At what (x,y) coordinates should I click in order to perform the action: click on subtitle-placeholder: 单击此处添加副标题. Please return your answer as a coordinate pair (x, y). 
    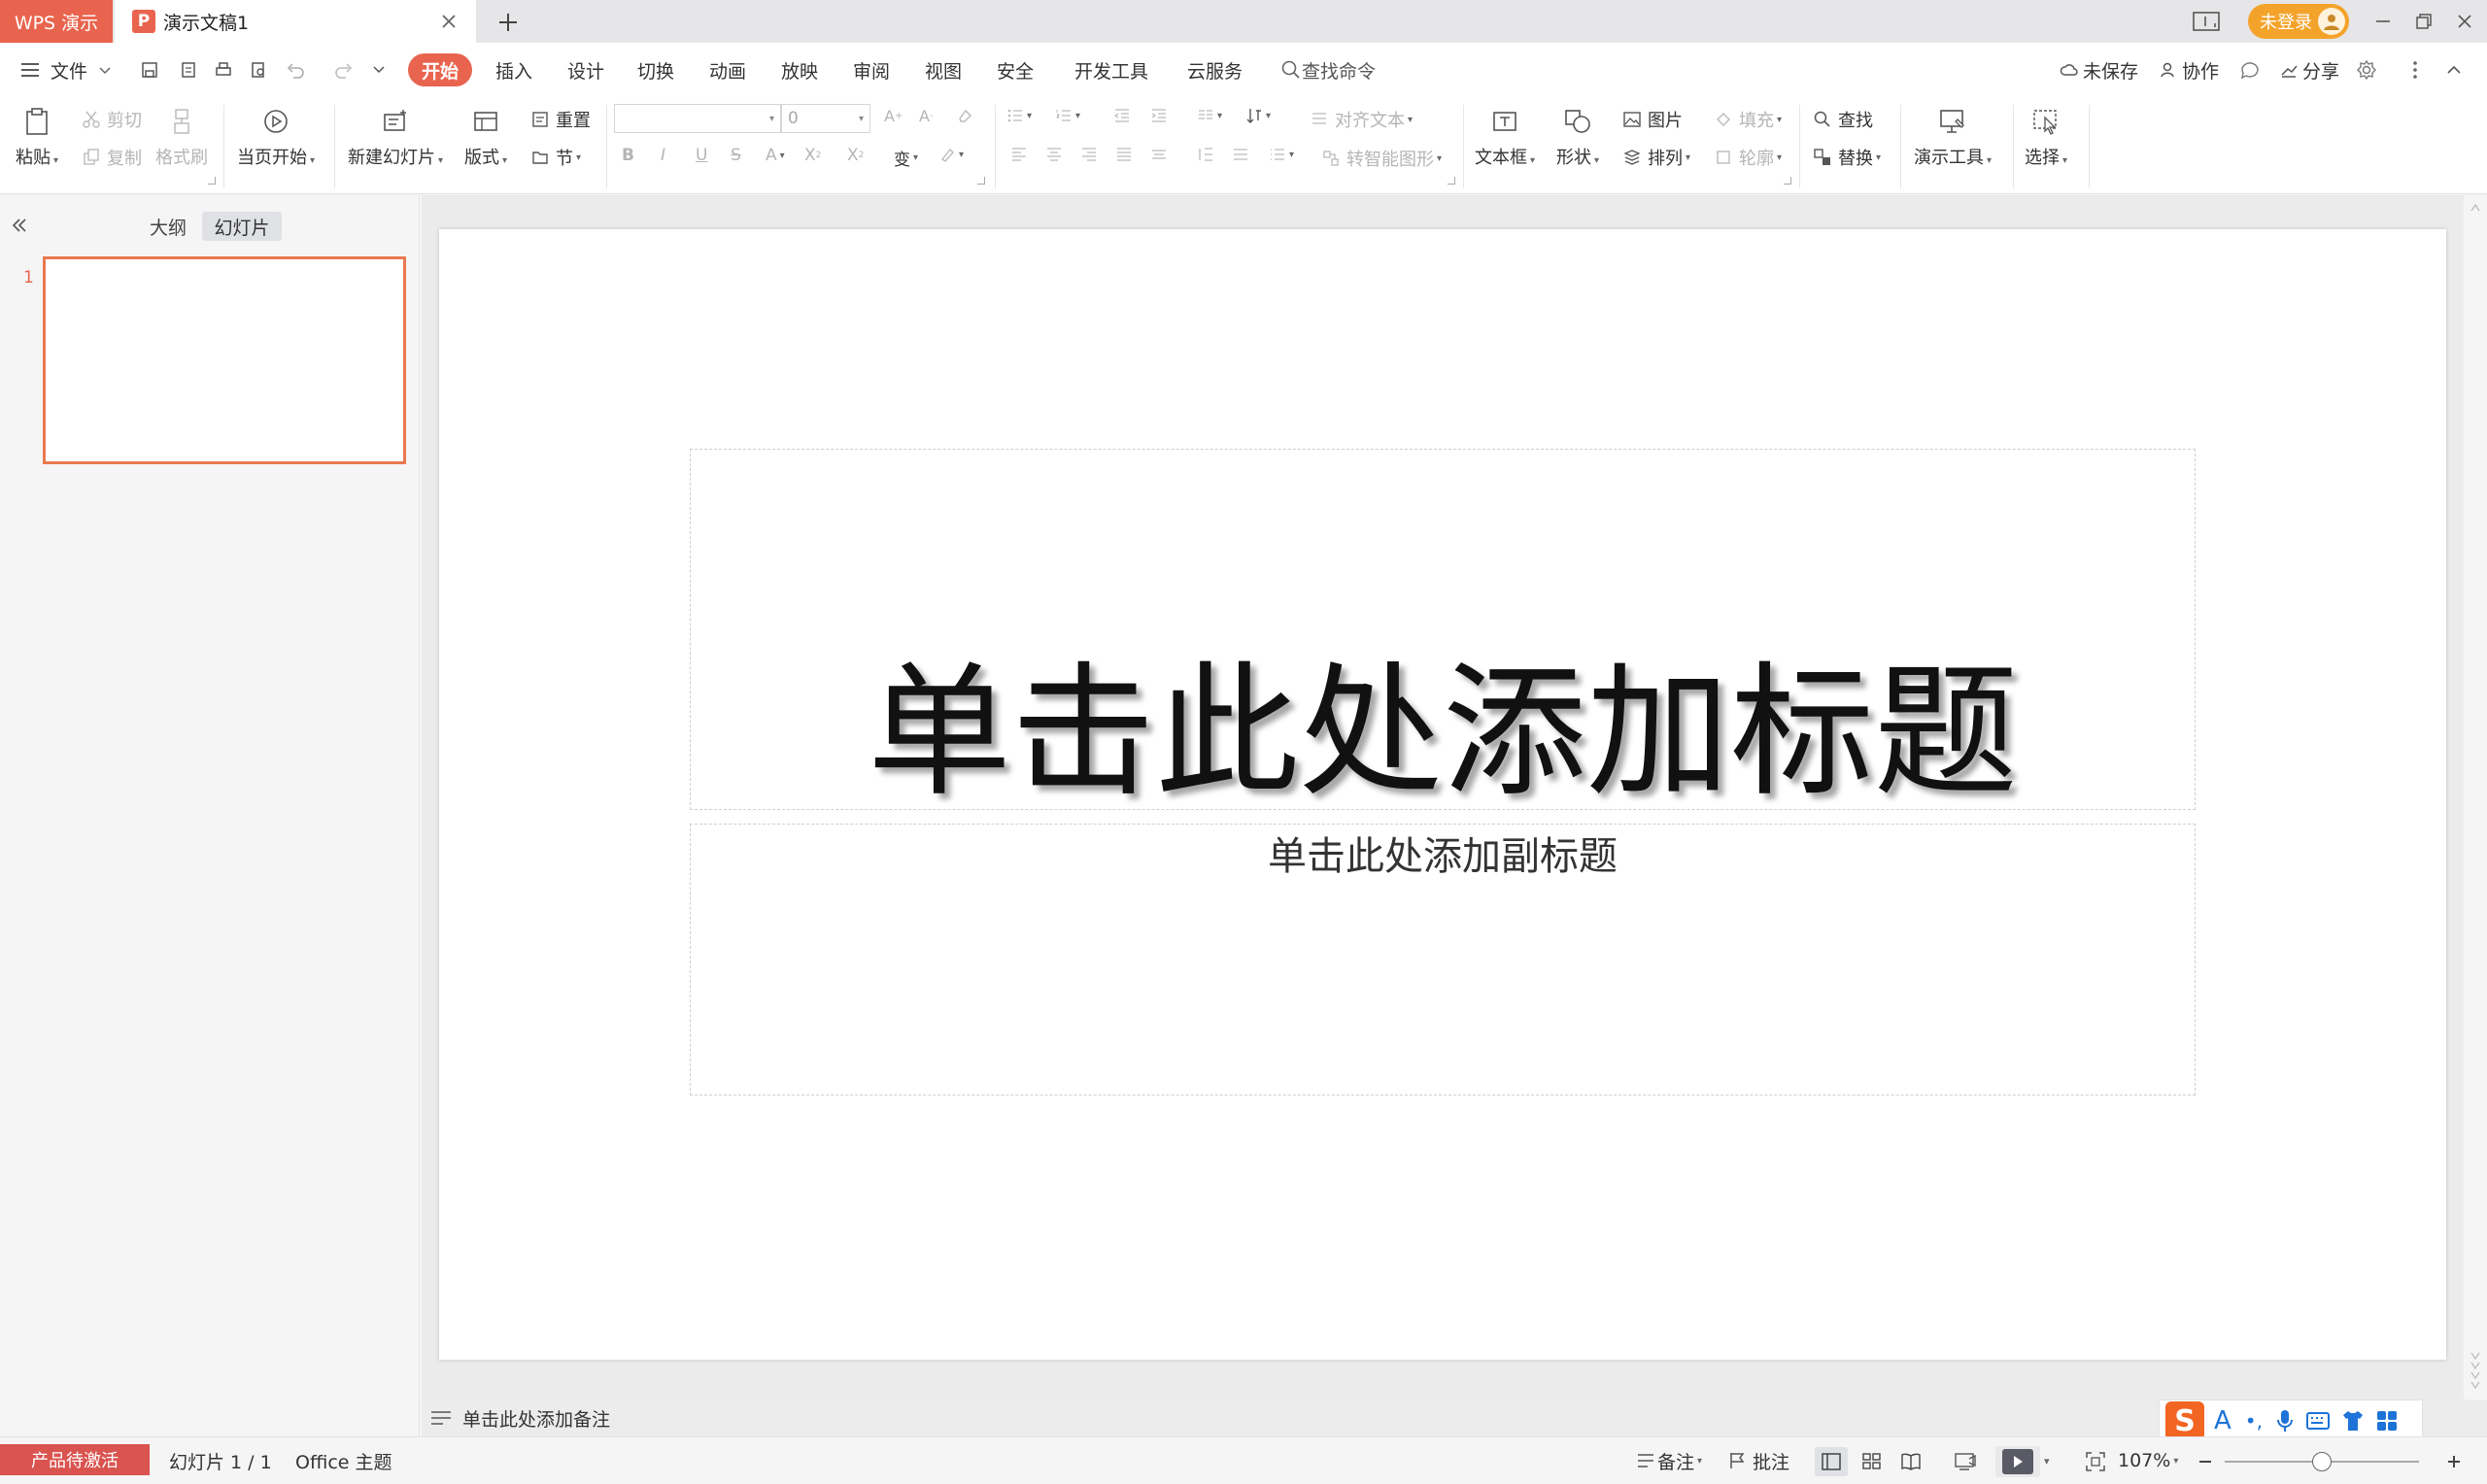
    Looking at the image, I should click on (1443, 853).